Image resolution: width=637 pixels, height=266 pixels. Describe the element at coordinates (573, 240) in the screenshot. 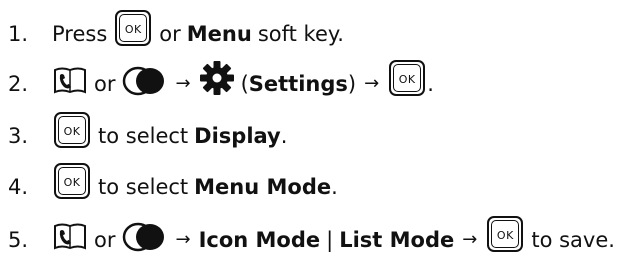

I see `step-text: to save.` at that location.